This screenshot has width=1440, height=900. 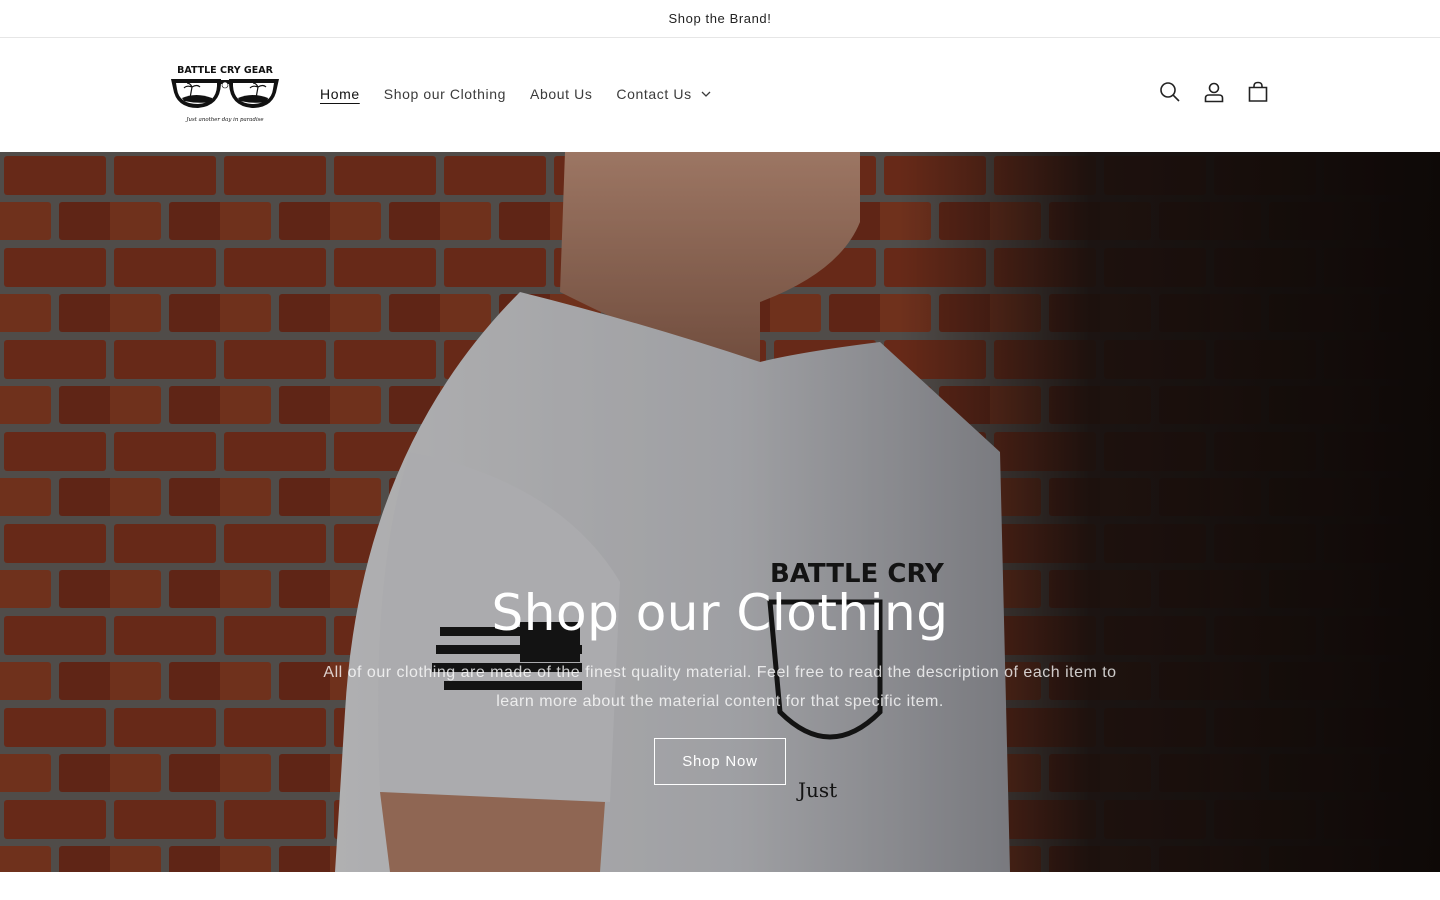 I want to click on announcement-bar: Shop the Brand!, so click(x=720, y=19).